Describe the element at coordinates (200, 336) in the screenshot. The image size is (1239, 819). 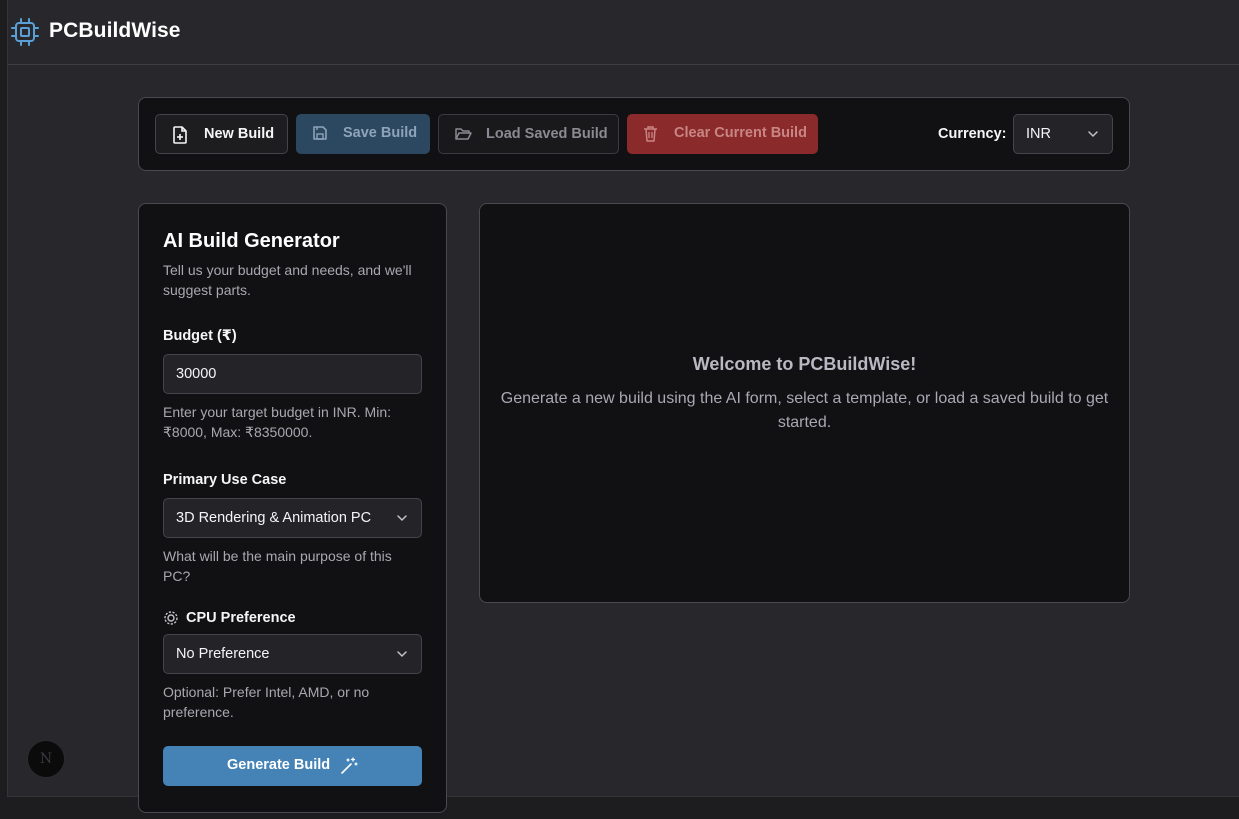
I see `budget-label: Budget (₹)` at that location.